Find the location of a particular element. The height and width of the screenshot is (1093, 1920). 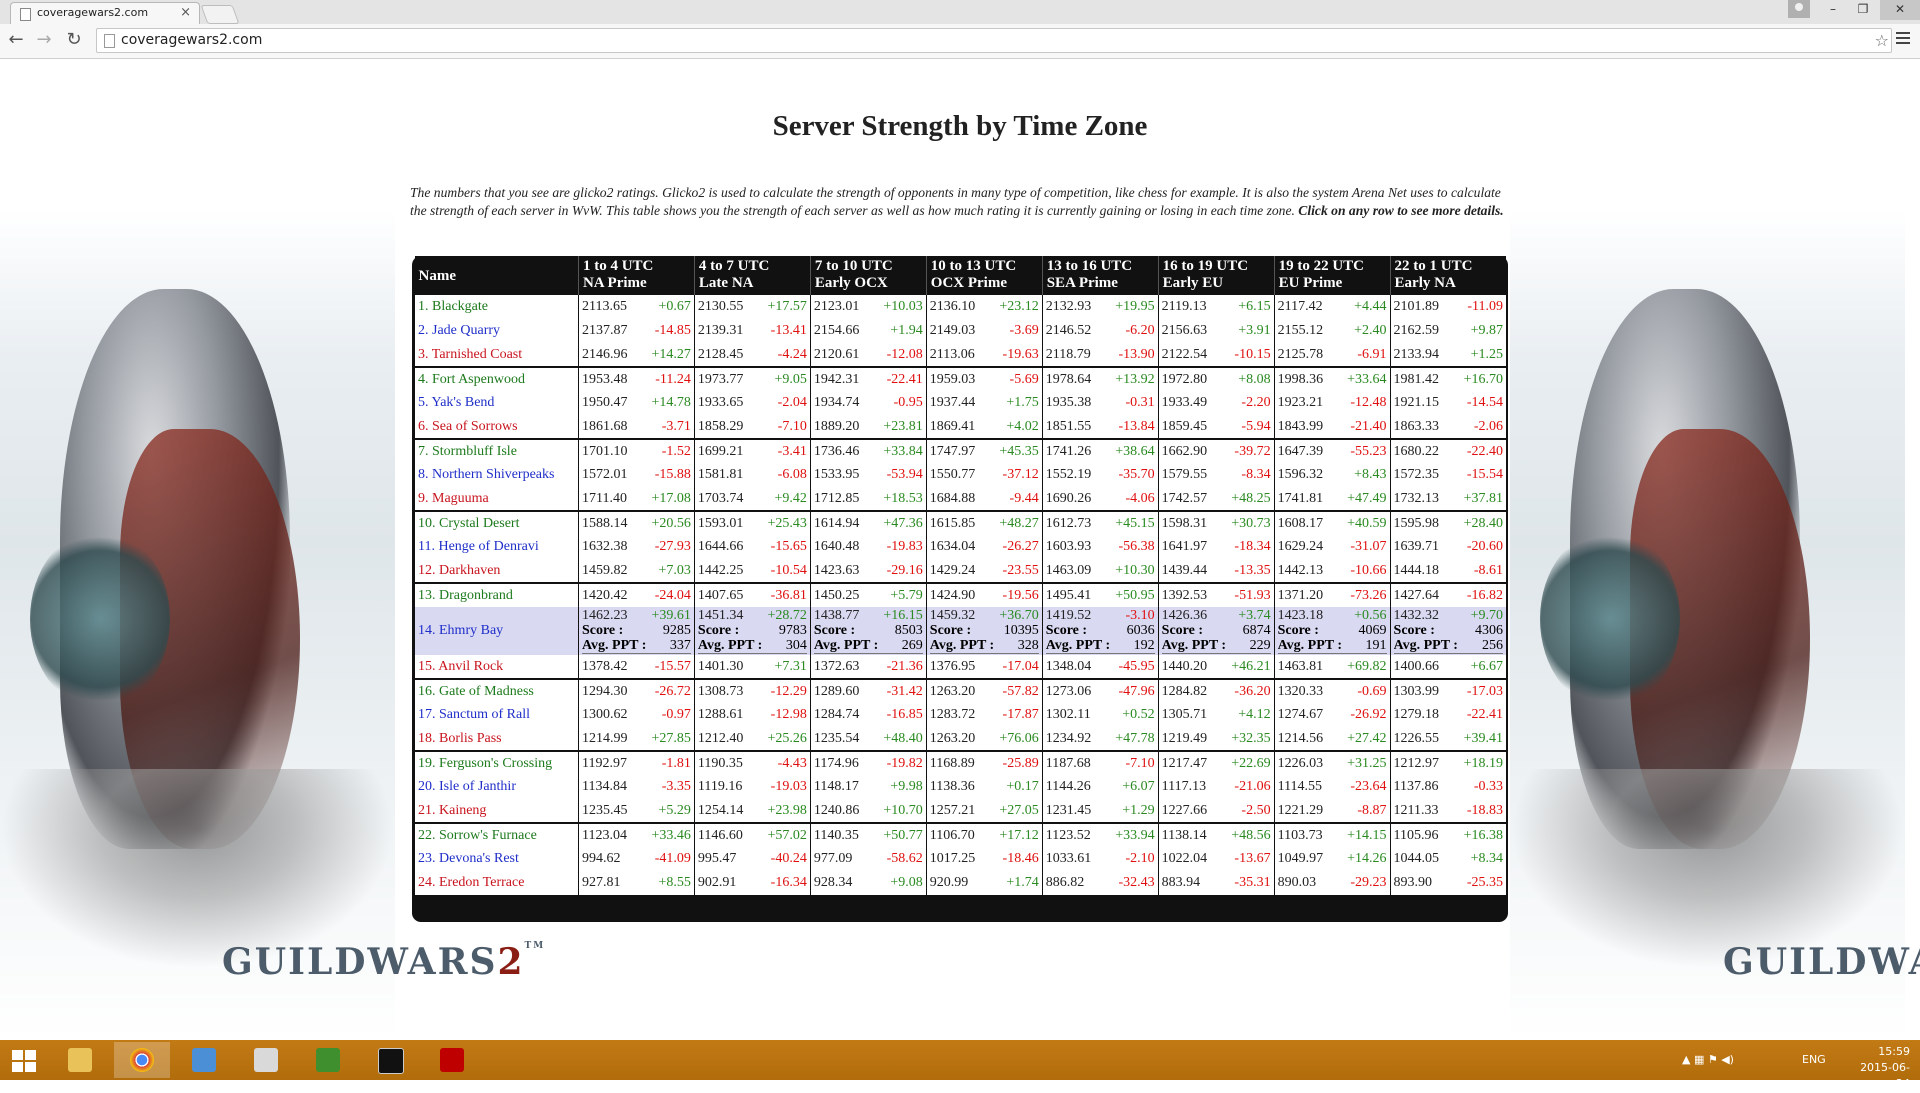

rating-cell: 1859.45 -5.94 is located at coordinates (1216, 427).